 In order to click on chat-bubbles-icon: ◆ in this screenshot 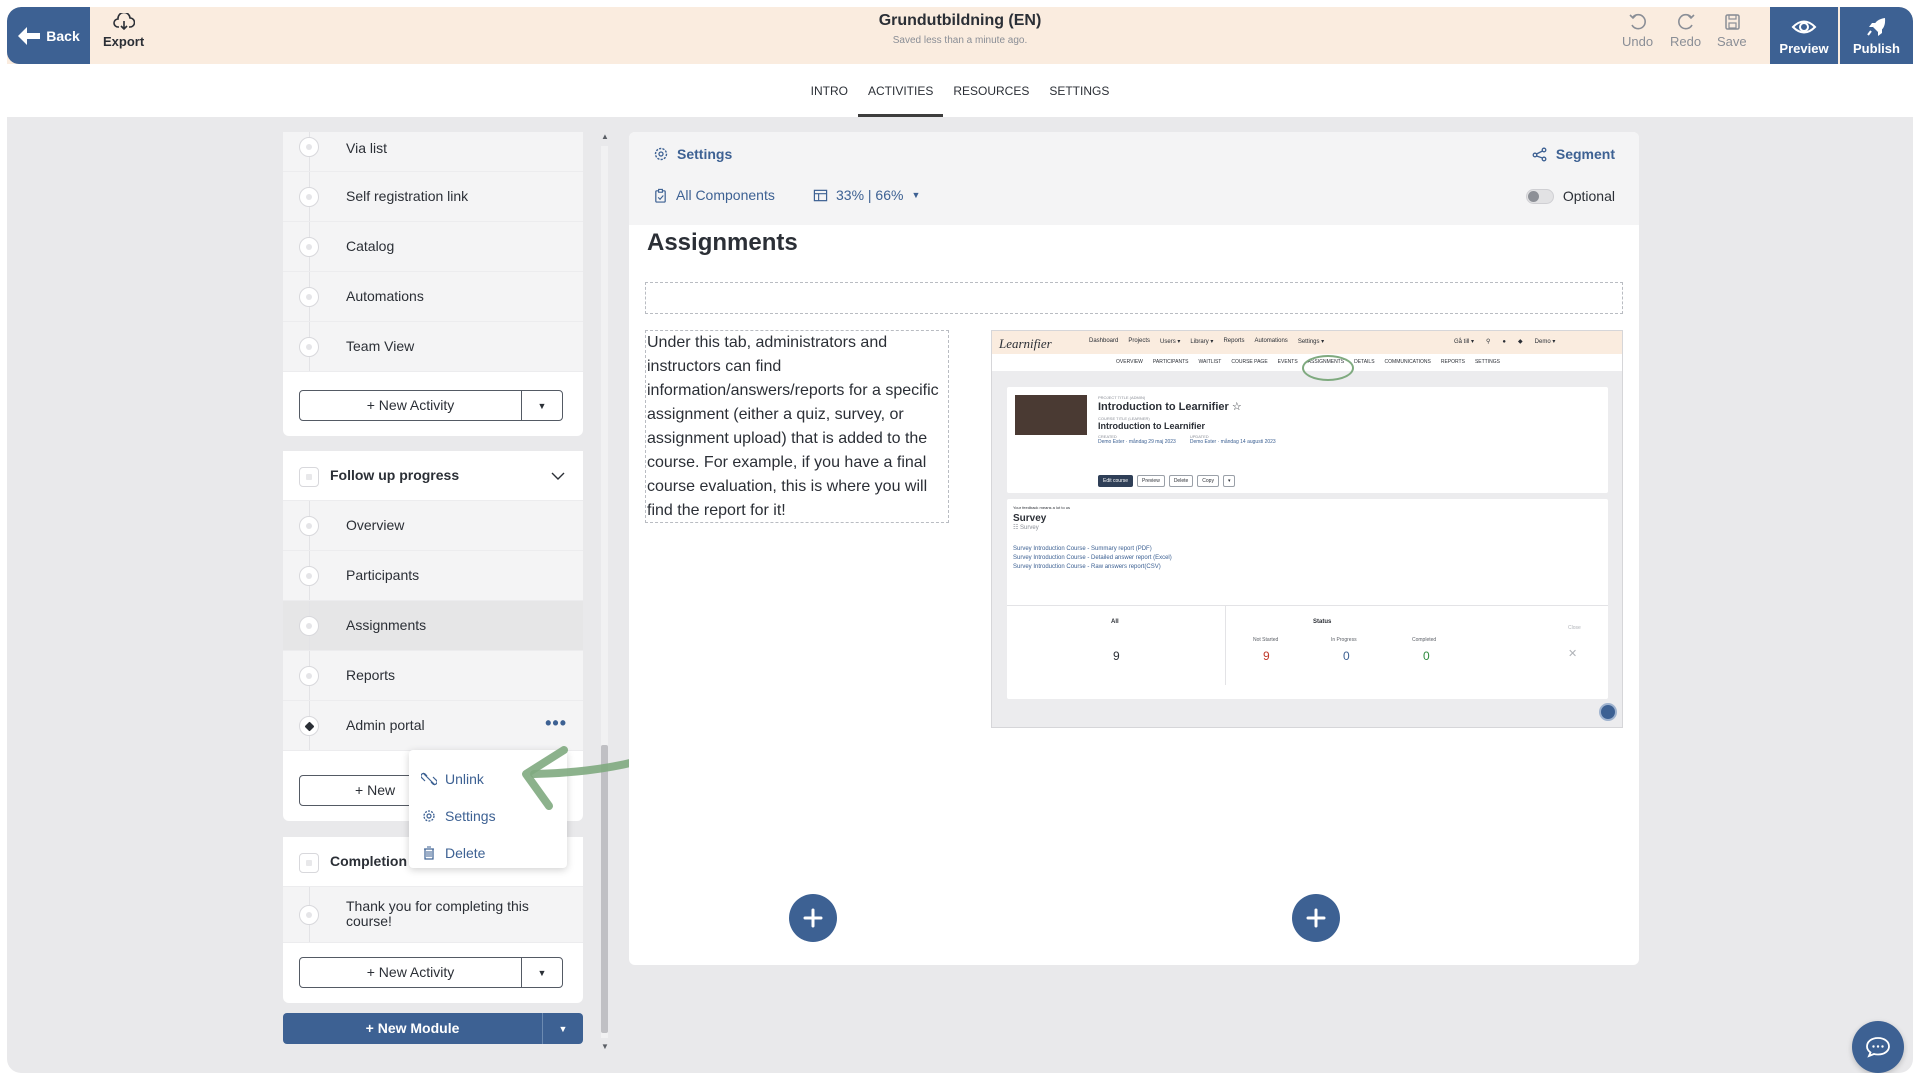, I will do `click(1520, 342)`.